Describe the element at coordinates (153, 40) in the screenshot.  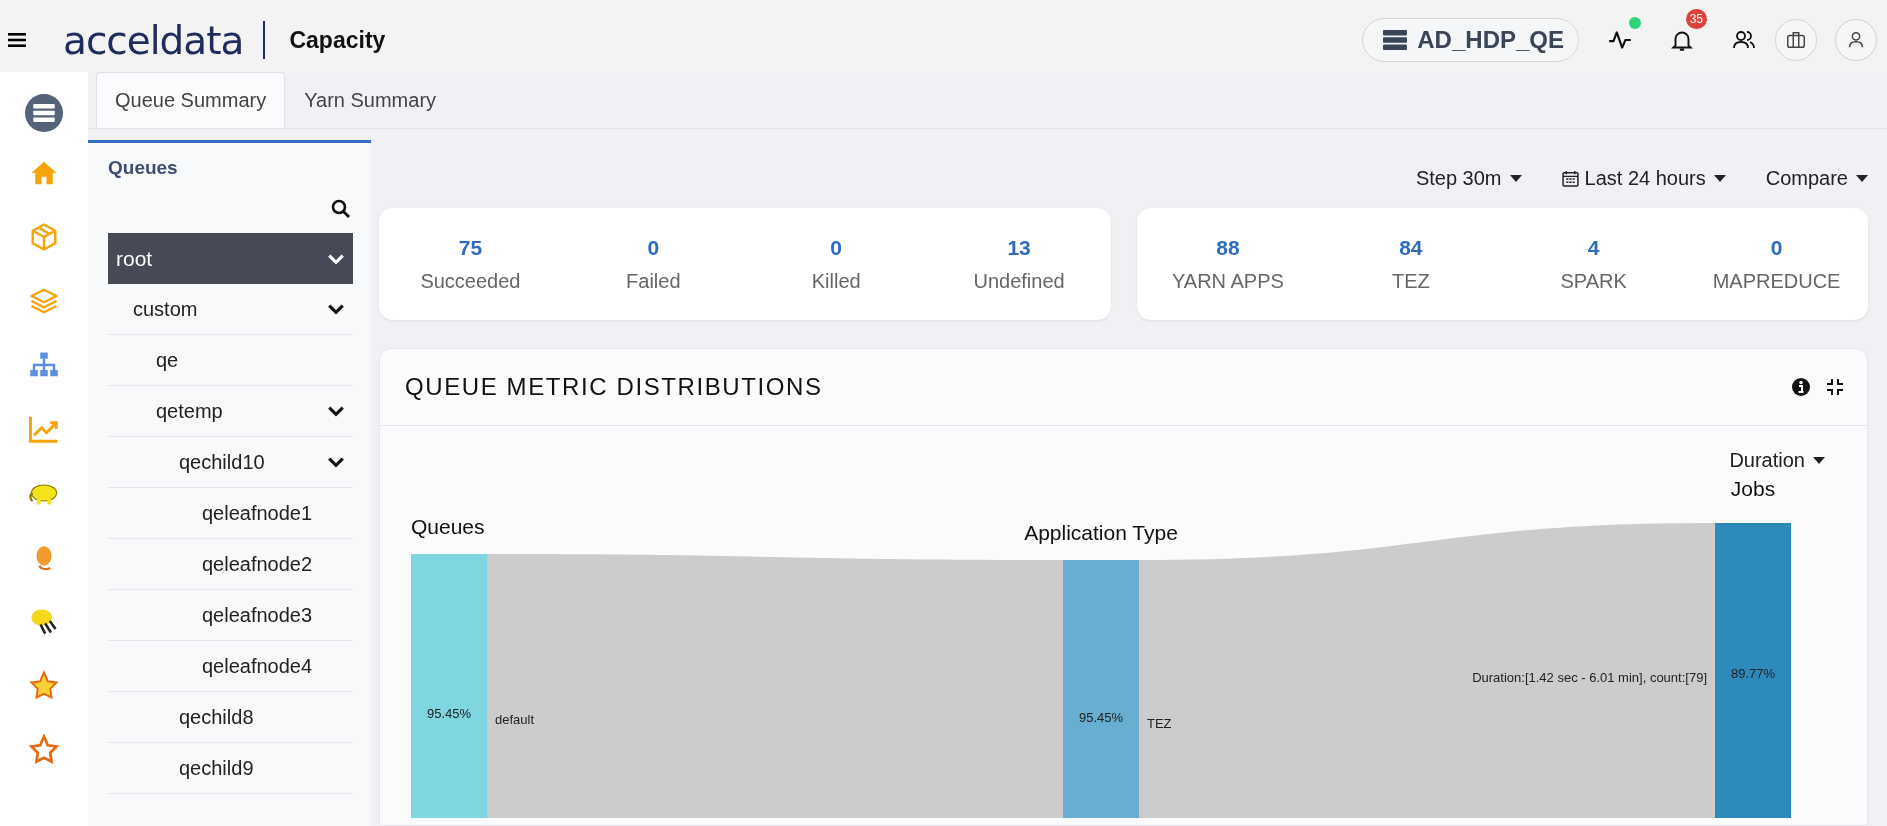
I see `logo: acceldata` at that location.